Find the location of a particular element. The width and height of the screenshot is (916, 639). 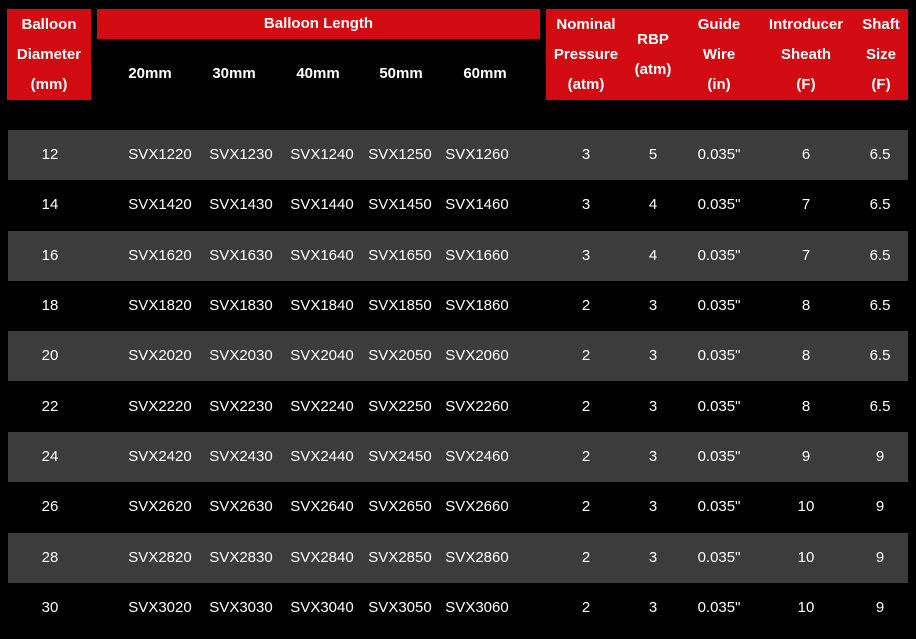

header-guide-line-3: (in) is located at coordinates (719, 84).